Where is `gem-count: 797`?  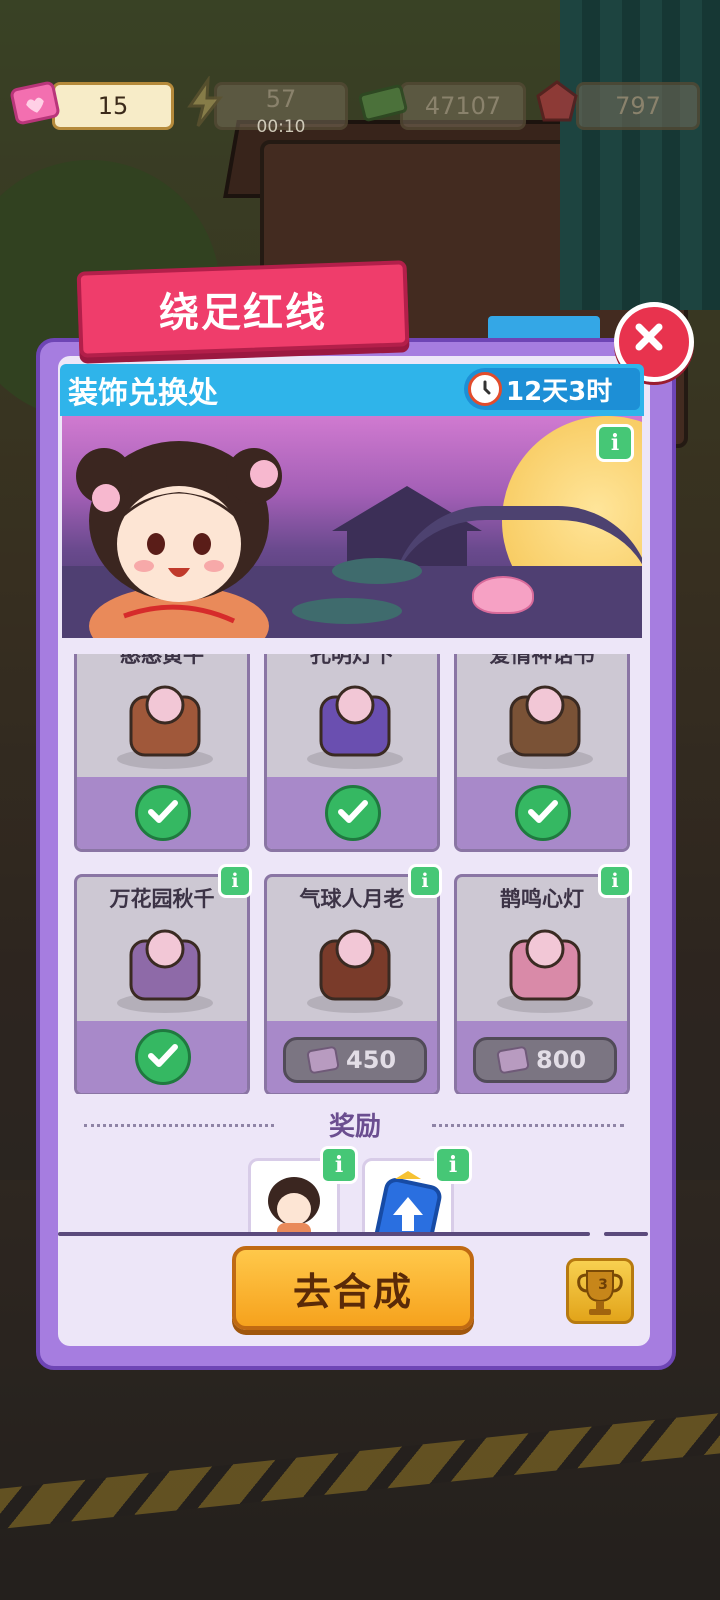 gem-count: 797 is located at coordinates (638, 106).